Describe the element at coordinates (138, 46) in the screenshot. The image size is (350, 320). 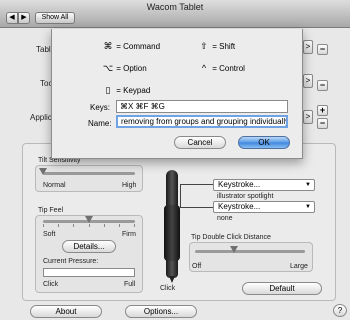
I see `legend-command-label: = Command` at that location.